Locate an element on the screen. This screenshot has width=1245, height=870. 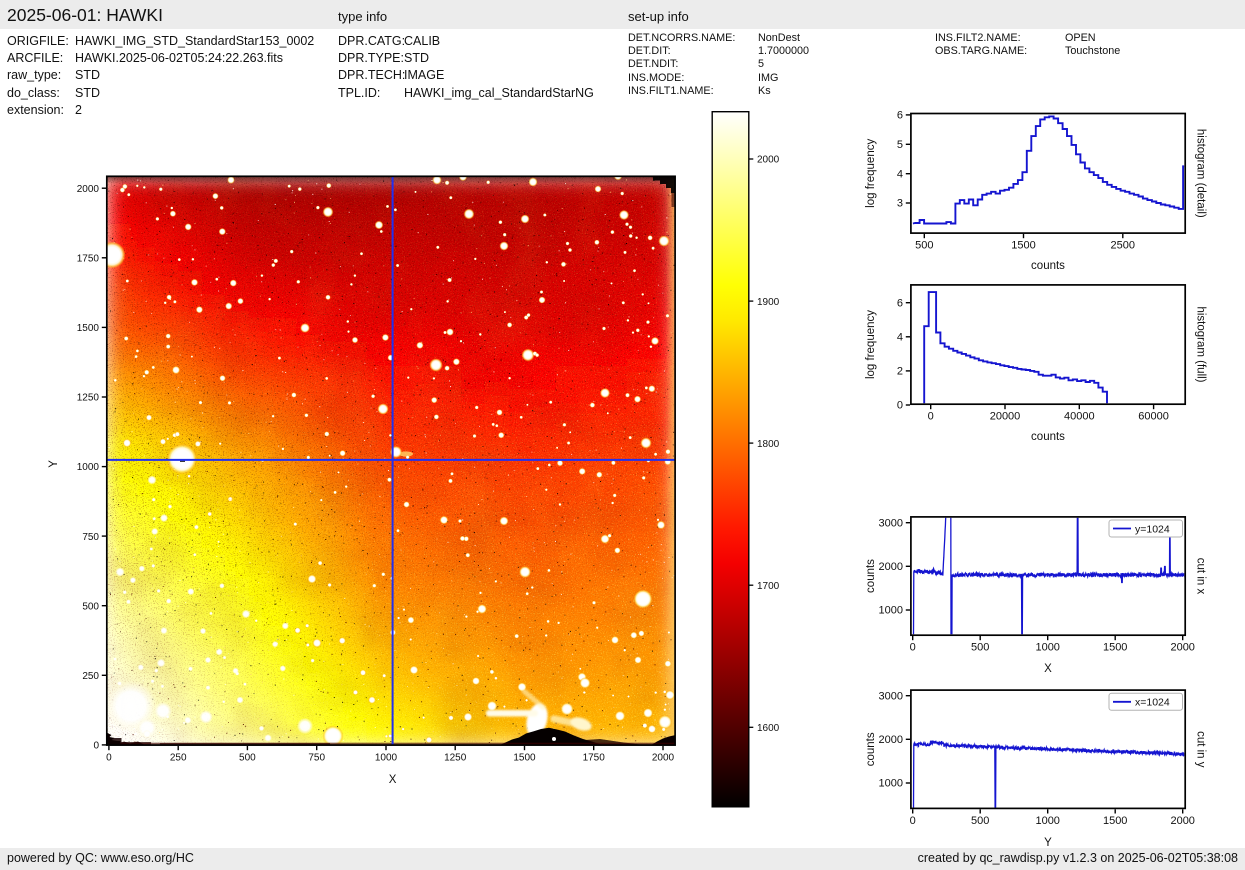
svg-text: 3 is located at coordinates (900, 204).